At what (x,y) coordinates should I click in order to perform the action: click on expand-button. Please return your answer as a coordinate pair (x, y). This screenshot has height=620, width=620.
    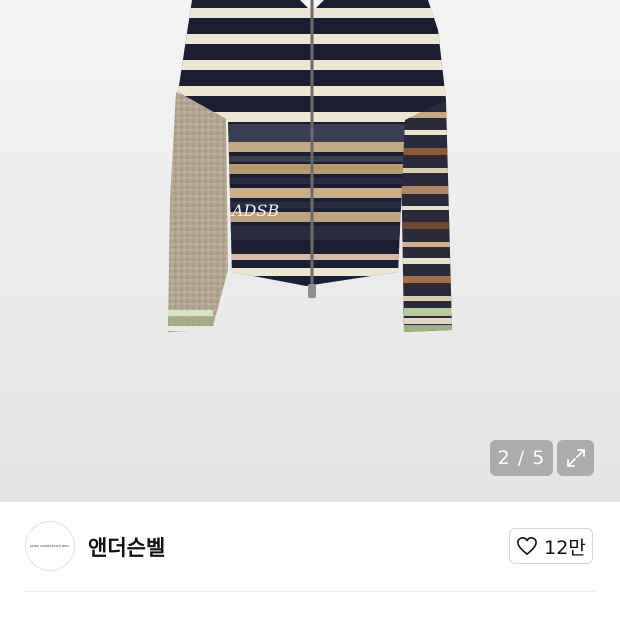
    Looking at the image, I should click on (575, 458).